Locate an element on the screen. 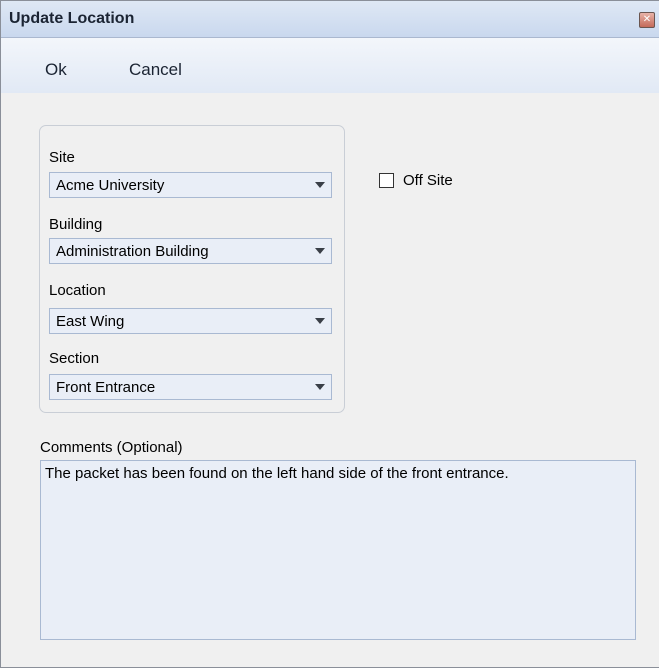 The width and height of the screenshot is (660, 668). location-dropdown: East Wing is located at coordinates (190, 321).